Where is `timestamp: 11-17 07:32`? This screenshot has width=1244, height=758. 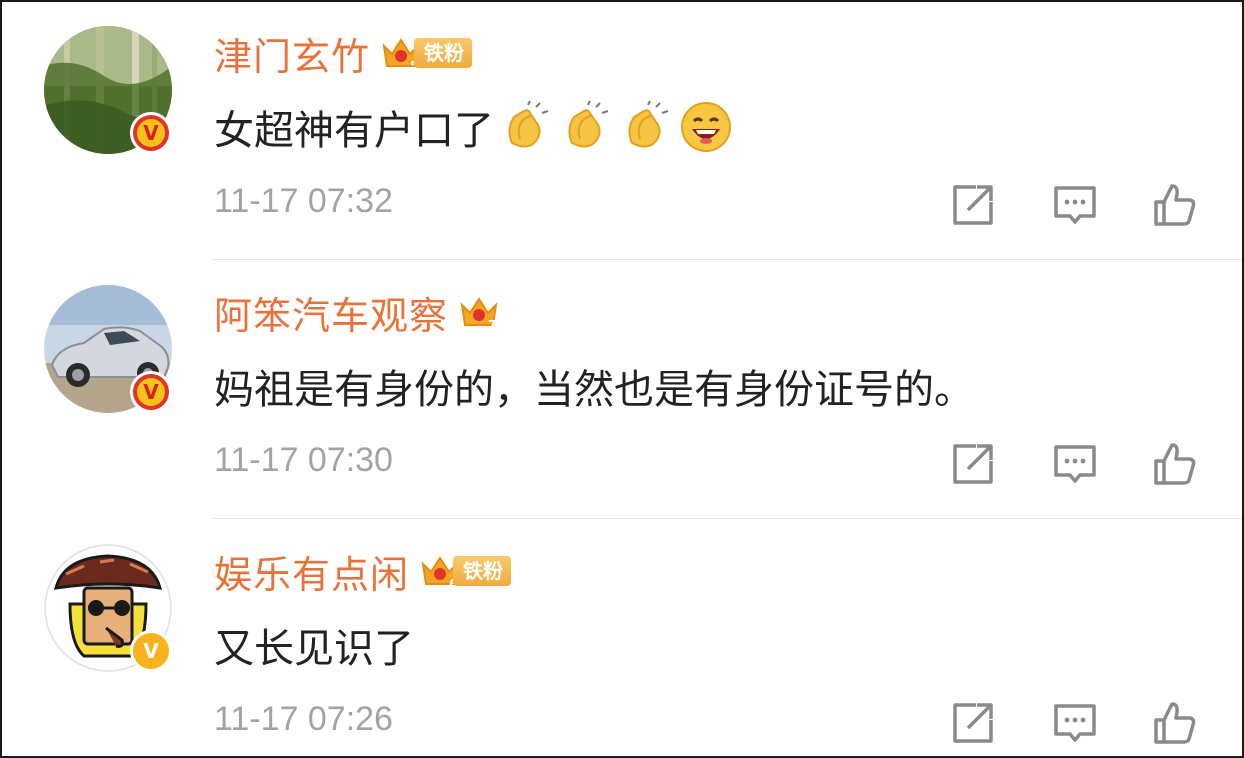
timestamp: 11-17 07:32 is located at coordinates (303, 201).